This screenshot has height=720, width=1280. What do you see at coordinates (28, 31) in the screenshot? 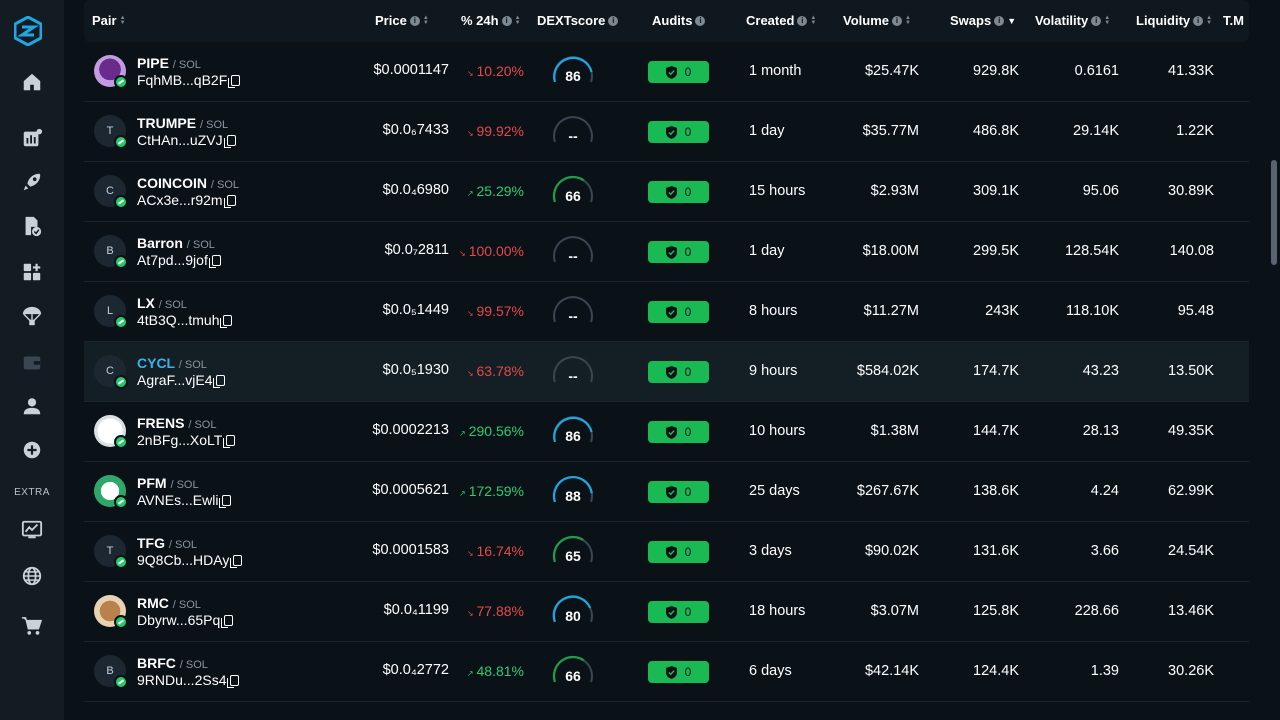
I see `dextools-logo-icon` at bounding box center [28, 31].